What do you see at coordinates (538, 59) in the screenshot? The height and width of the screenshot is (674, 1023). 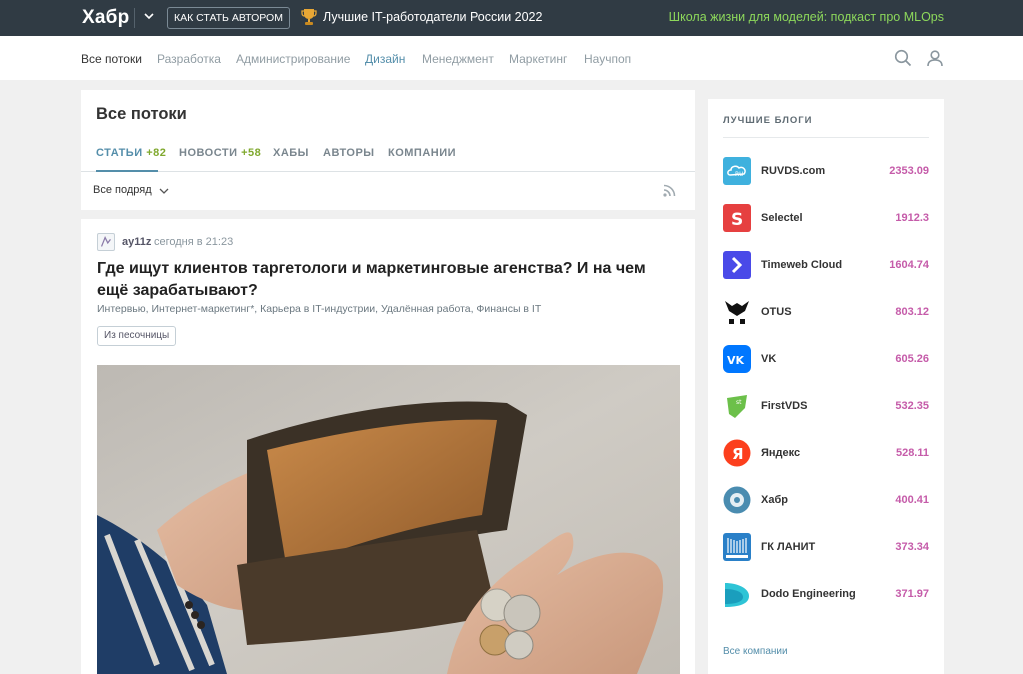 I see `nav-item-marketing: Маркетинг` at bounding box center [538, 59].